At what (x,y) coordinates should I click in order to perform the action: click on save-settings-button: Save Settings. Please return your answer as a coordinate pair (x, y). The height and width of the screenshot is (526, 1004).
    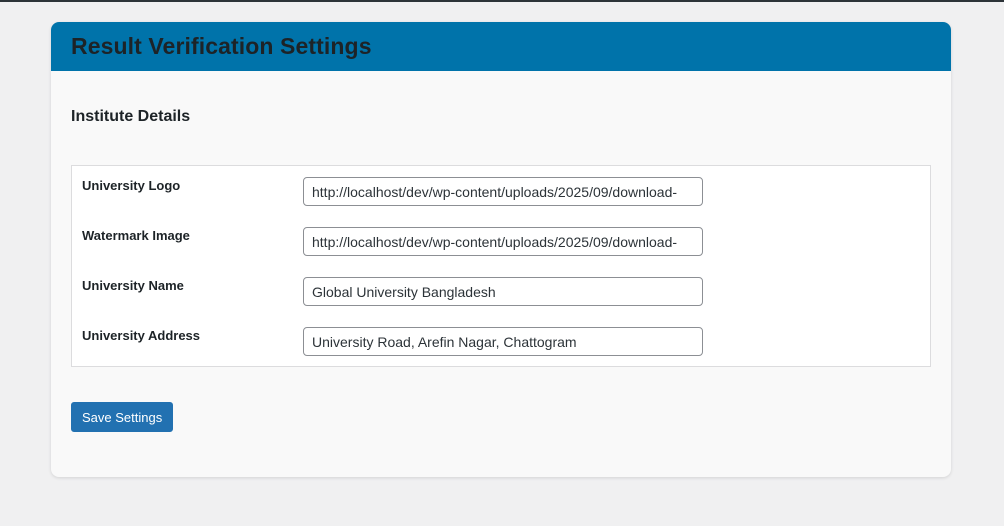
    Looking at the image, I should click on (122, 417).